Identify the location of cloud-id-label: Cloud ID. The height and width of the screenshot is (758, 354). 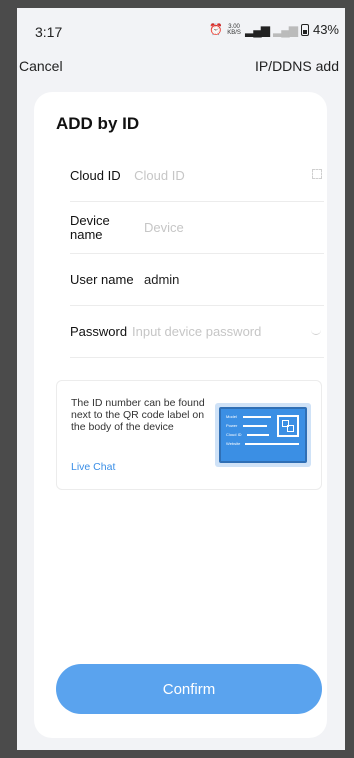
(95, 175).